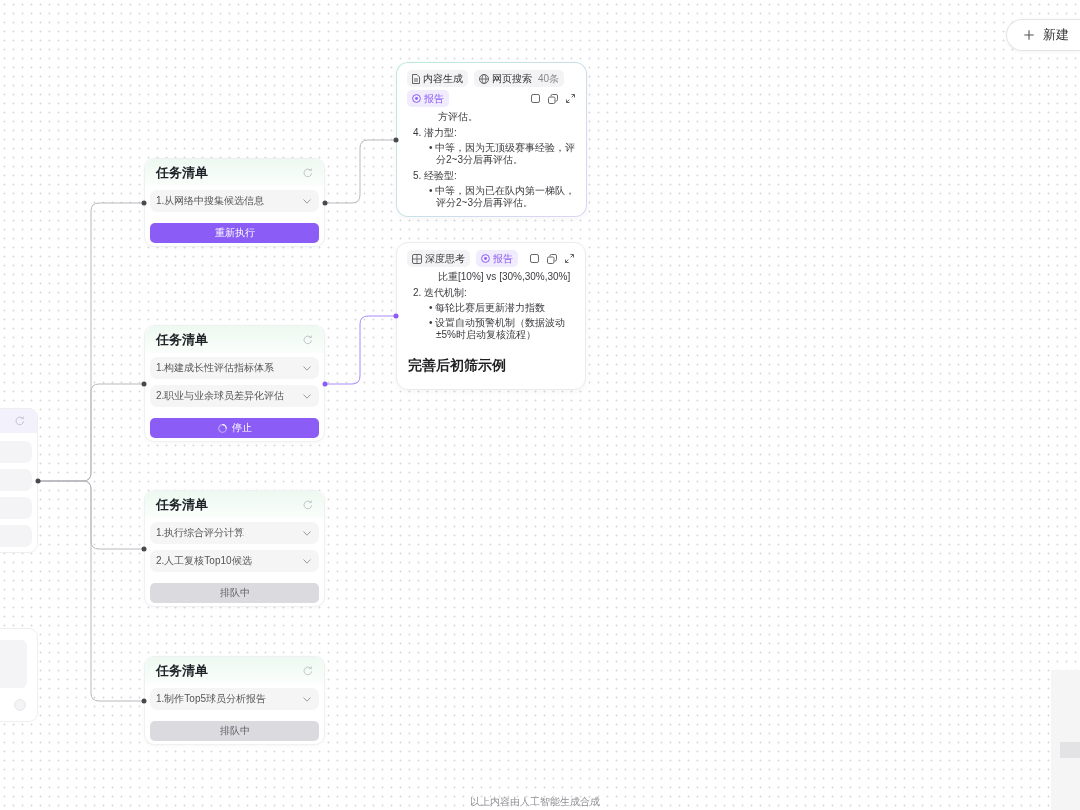 This screenshot has width=1080, height=810. What do you see at coordinates (504, 277) in the screenshot?
I see `body-text: 比重[10%] vs [30%,30%,30%]` at bounding box center [504, 277].